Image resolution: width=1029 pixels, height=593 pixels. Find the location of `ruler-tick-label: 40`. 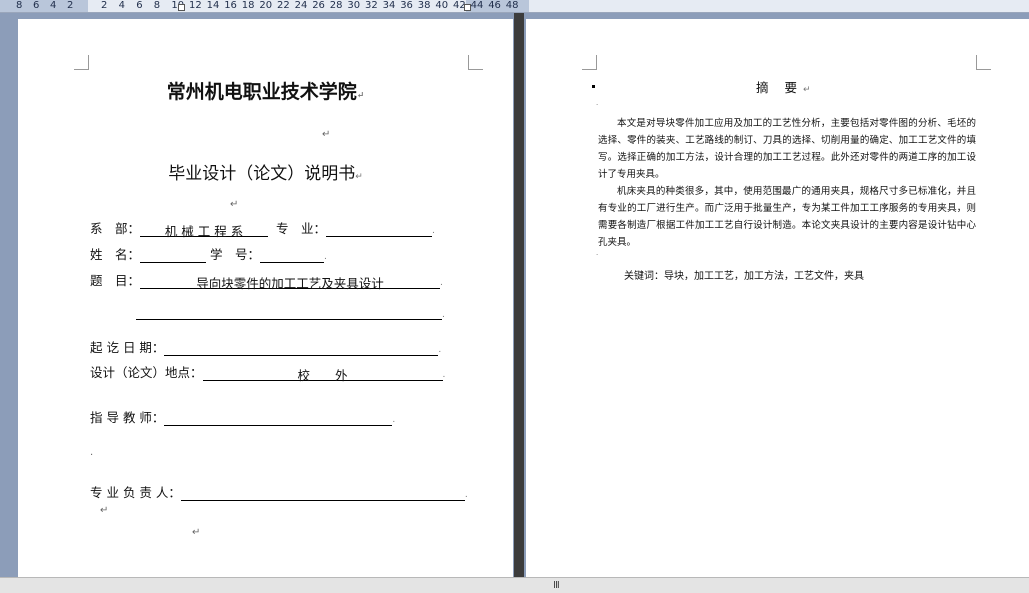

ruler-tick-label: 40 is located at coordinates (442, 5).